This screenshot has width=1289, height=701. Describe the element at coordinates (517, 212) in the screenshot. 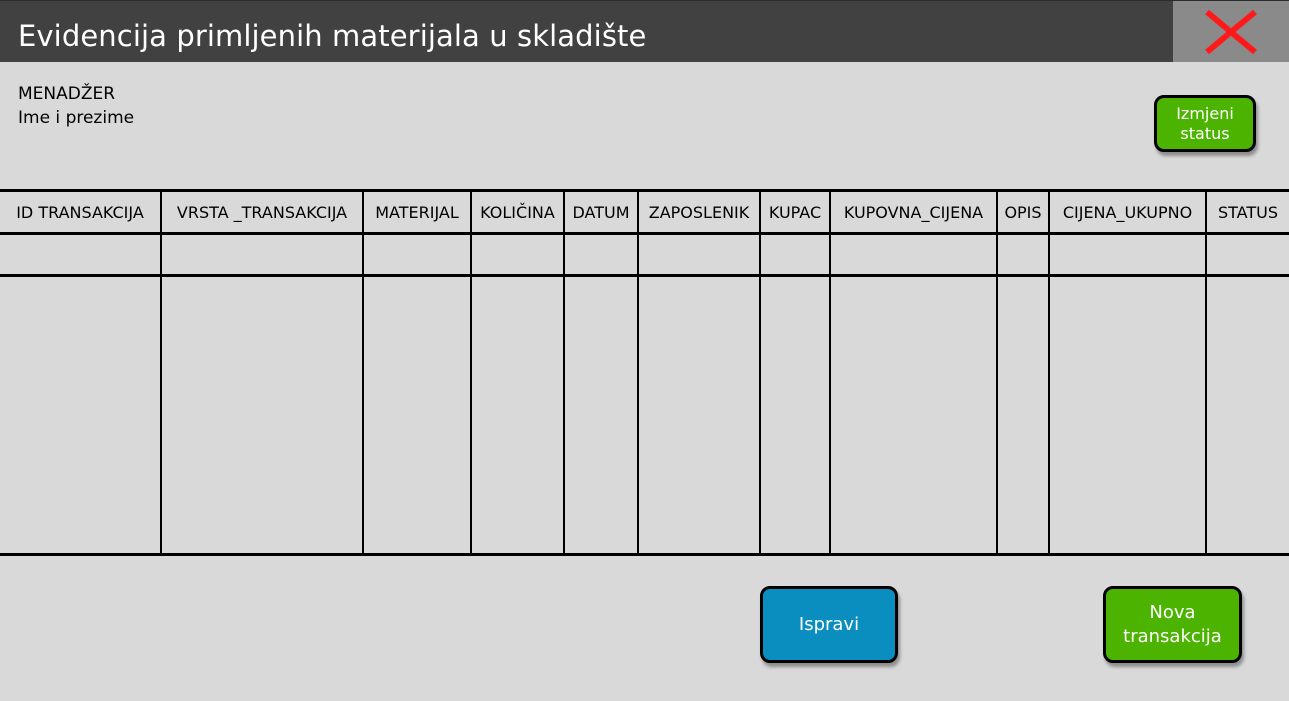

I see `column-header-kolicina: KOLIČINA` at that location.